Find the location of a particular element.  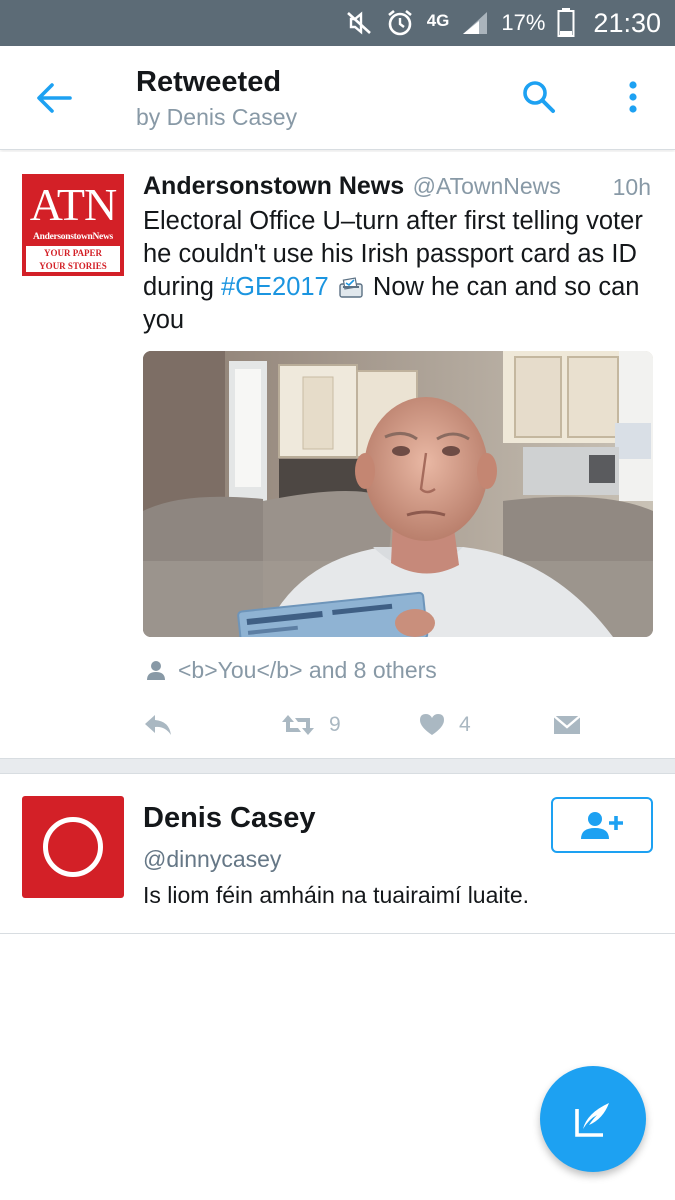

overflow-menu-icon is located at coordinates (633, 97).